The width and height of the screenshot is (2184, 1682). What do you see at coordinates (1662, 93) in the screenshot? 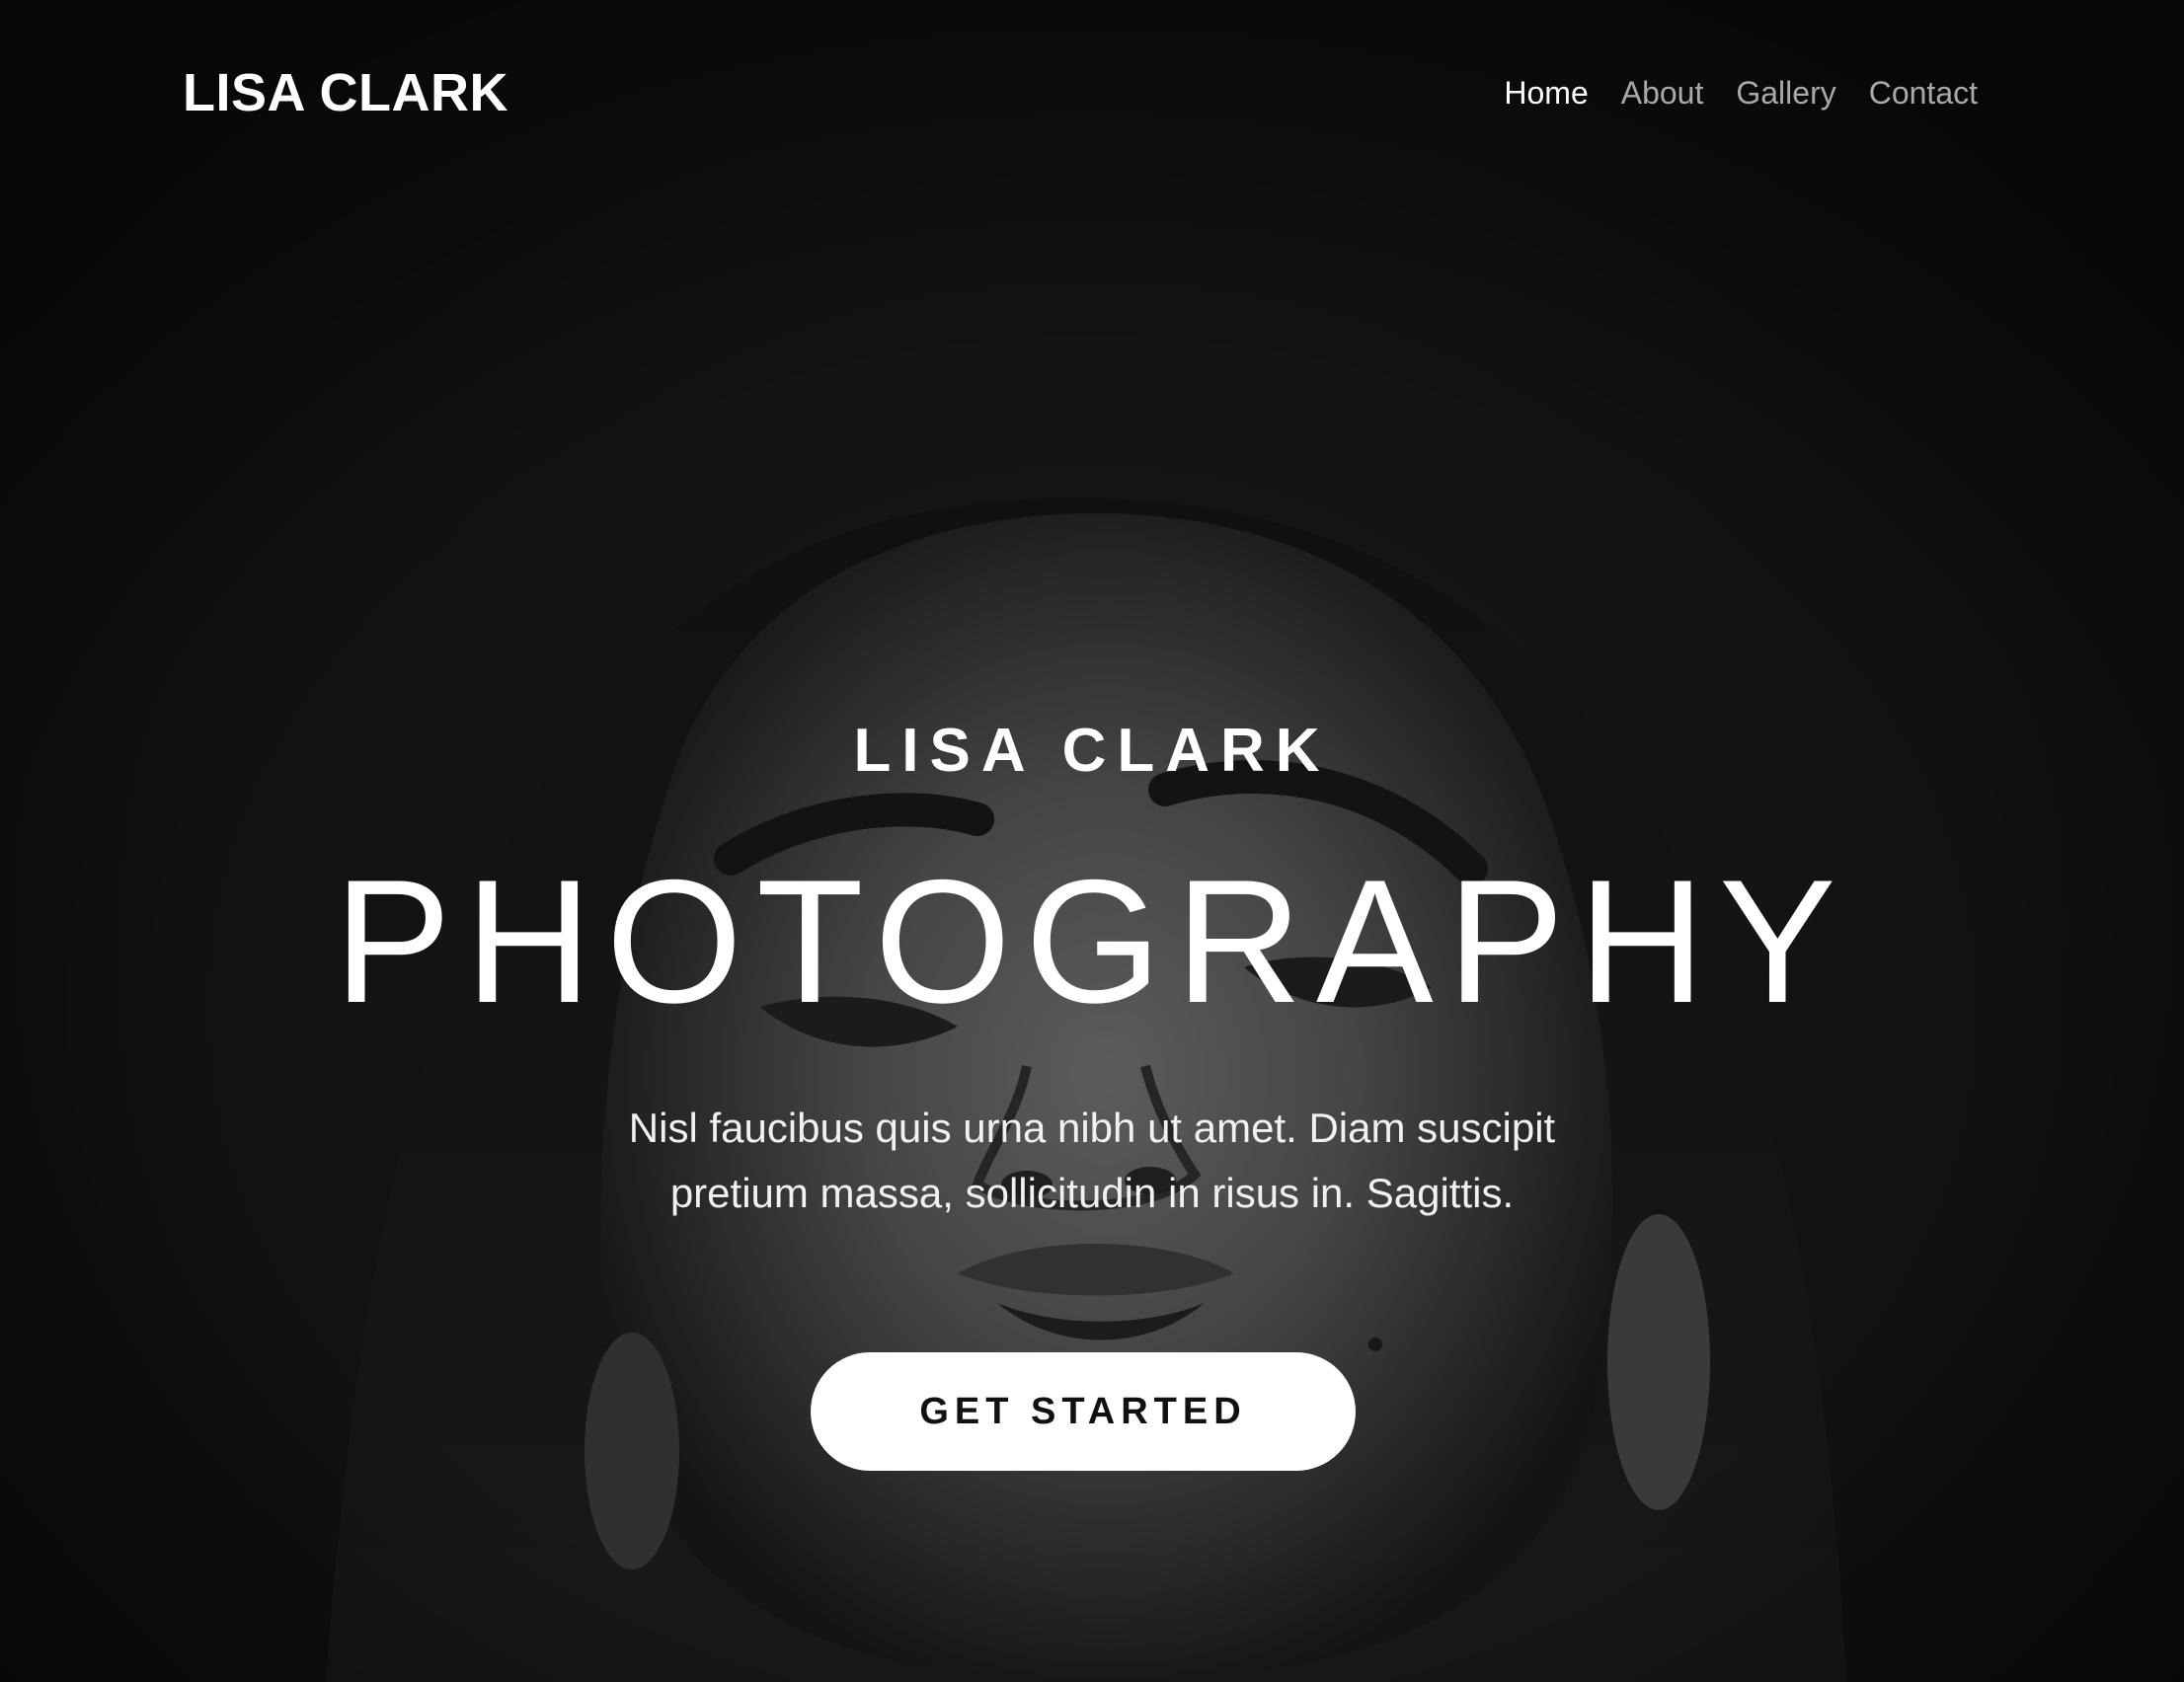
I see `nav-item-about: About` at bounding box center [1662, 93].